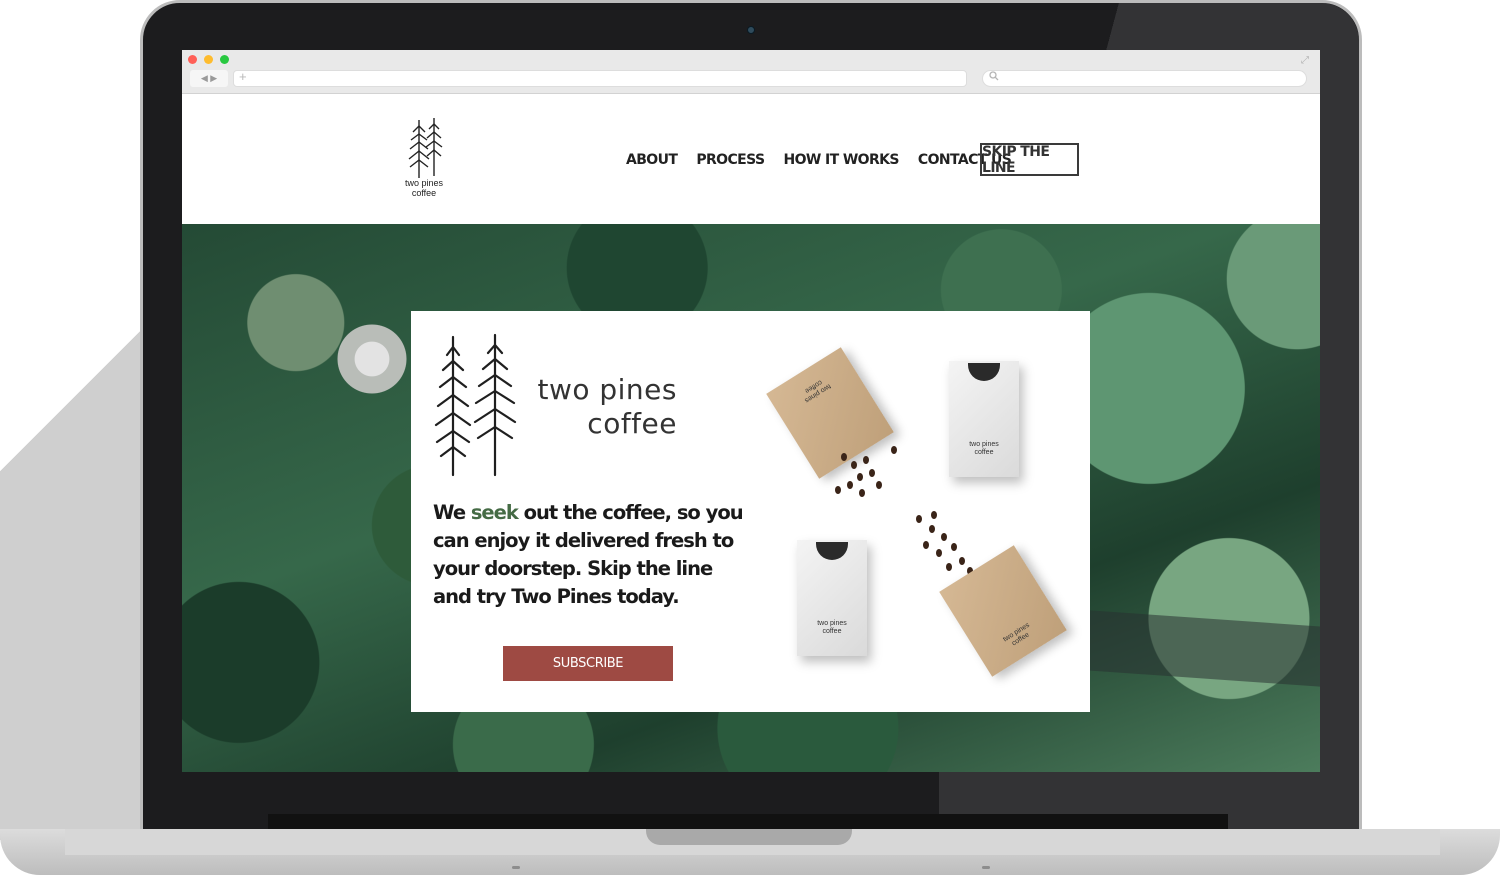 The width and height of the screenshot is (1500, 875). Describe the element at coordinates (600, 78) in the screenshot. I see `address-bar` at that location.